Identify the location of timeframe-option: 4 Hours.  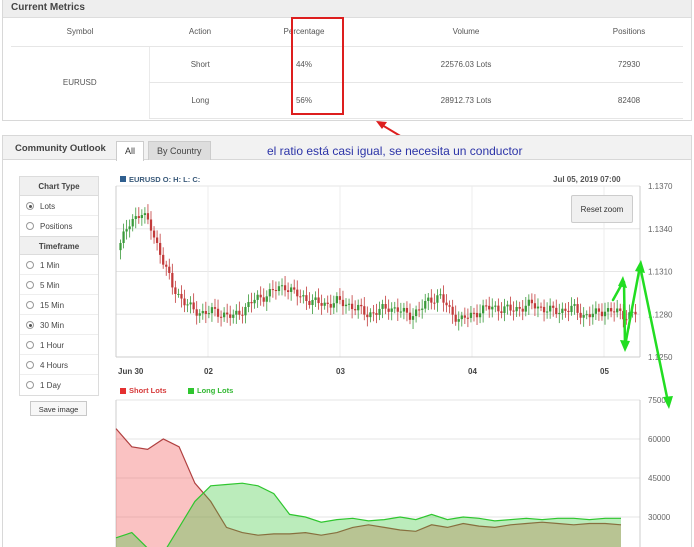
(59, 365).